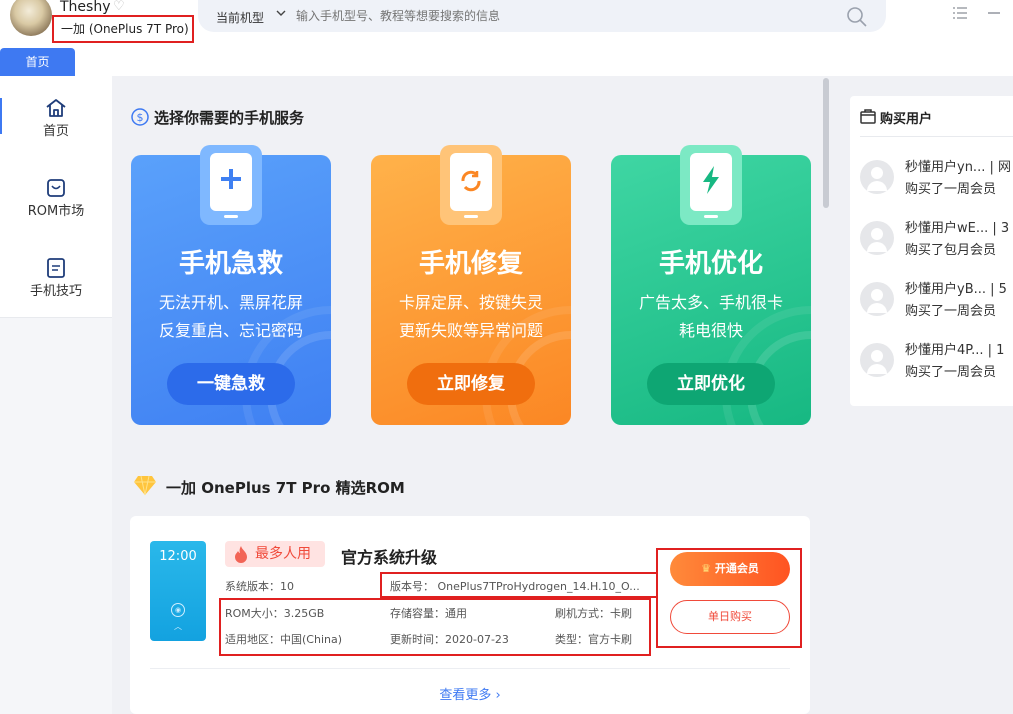 The width and height of the screenshot is (1013, 714). Describe the element at coordinates (936, 240) in the screenshot. I see `buyer-item: 秒懂用户wE... | 3 购买了包月会员` at that location.